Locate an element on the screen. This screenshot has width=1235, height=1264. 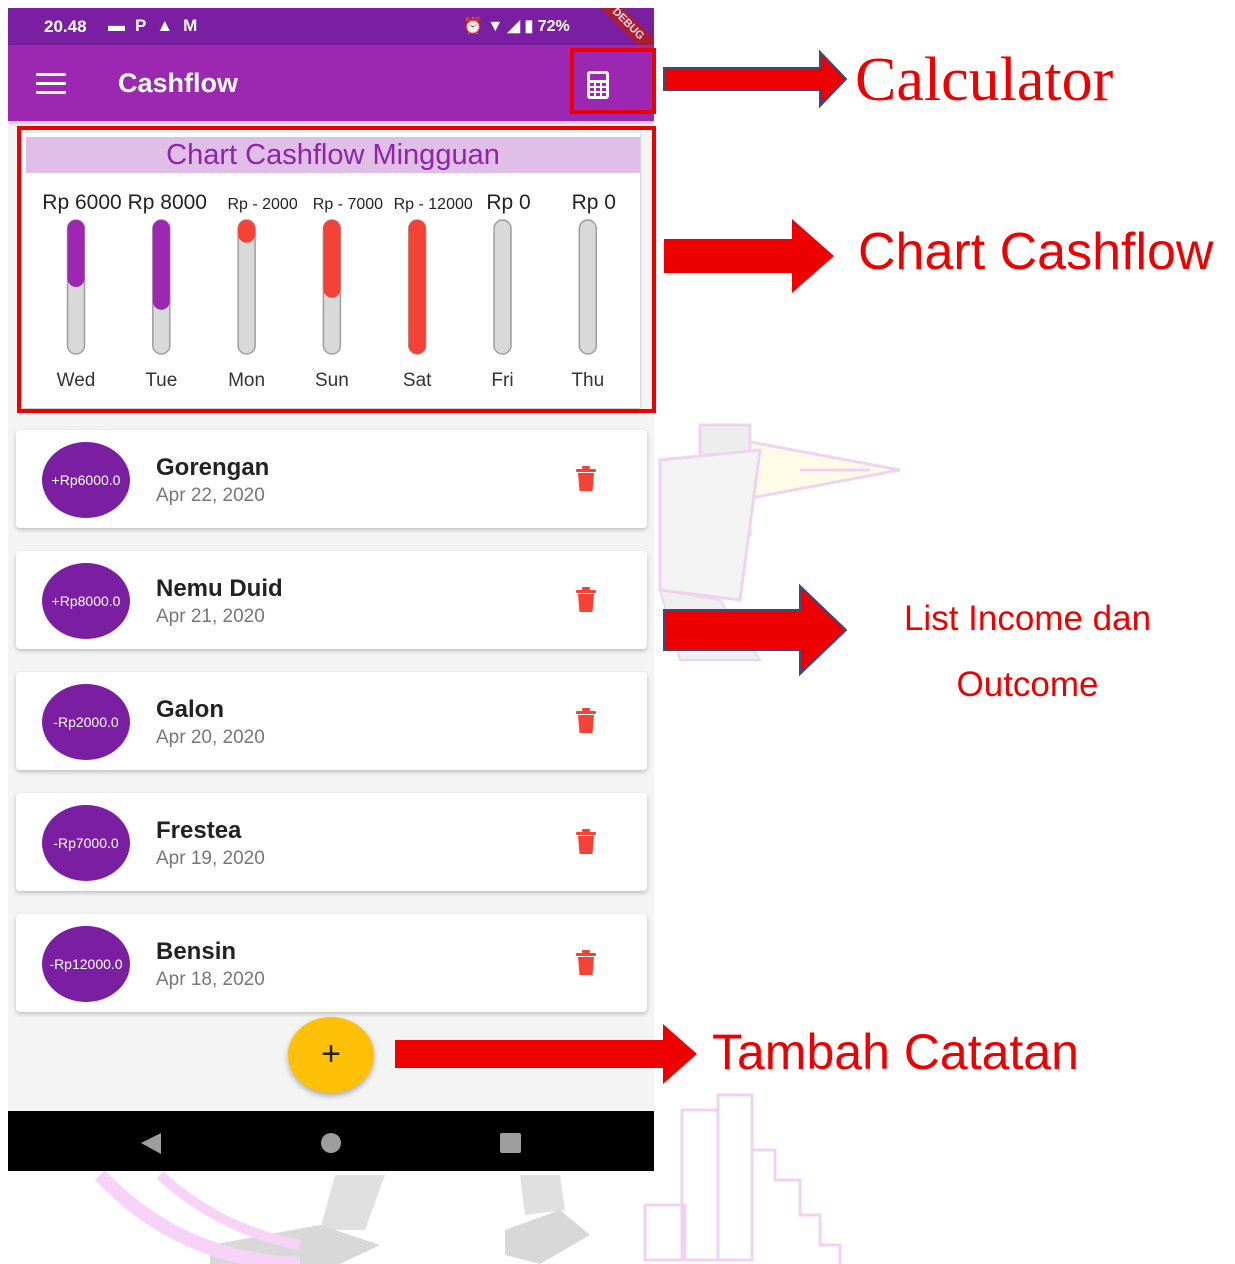
annotation-chart: Chart Cashflow is located at coordinates (1036, 252).